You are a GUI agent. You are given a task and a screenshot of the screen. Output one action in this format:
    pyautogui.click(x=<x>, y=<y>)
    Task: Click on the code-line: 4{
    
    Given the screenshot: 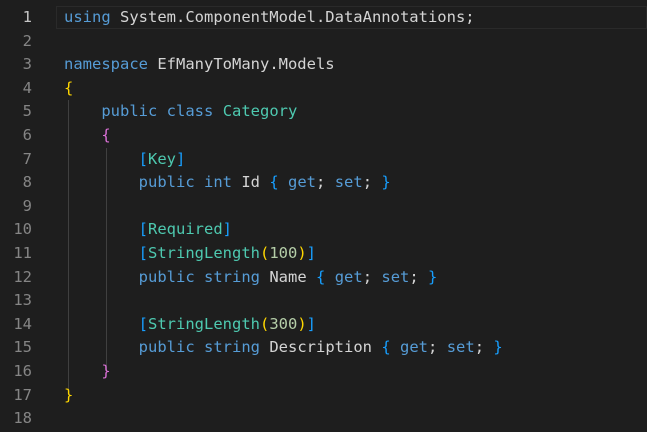 What is the action you would take?
    pyautogui.click(x=323, y=89)
    